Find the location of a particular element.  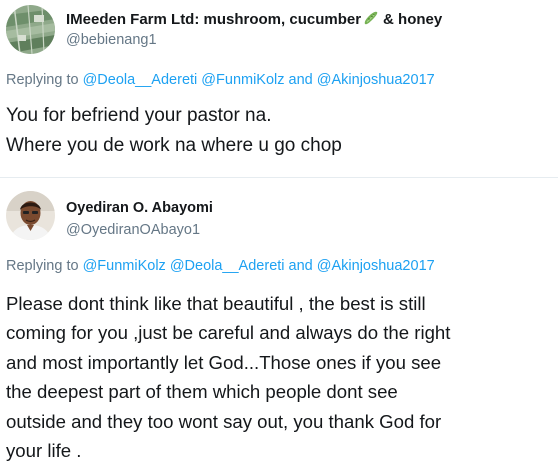

tweet-body-line: You for befriend your pastor na. is located at coordinates (139, 115).